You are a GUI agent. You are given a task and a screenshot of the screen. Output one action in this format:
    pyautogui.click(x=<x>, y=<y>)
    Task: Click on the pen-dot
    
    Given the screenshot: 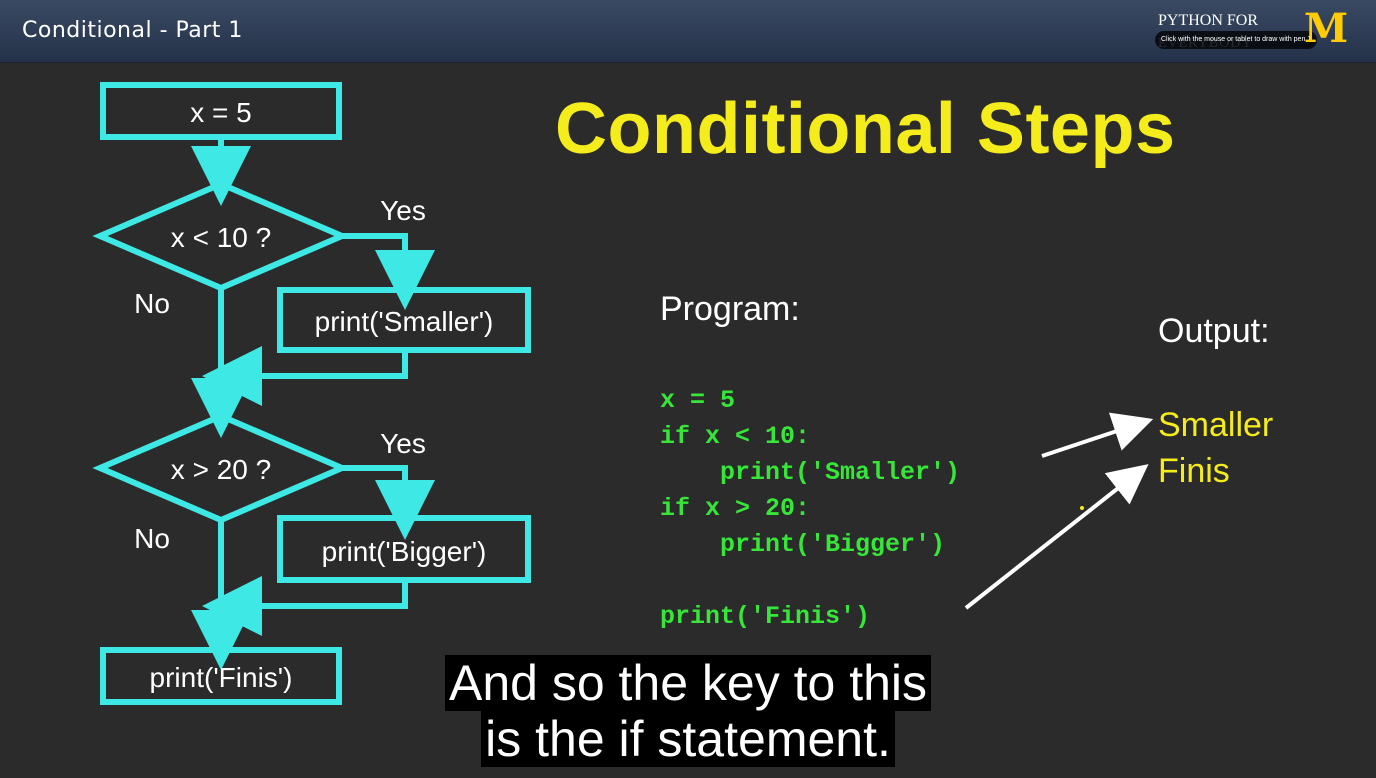 What is the action you would take?
    pyautogui.click(x=1082, y=508)
    